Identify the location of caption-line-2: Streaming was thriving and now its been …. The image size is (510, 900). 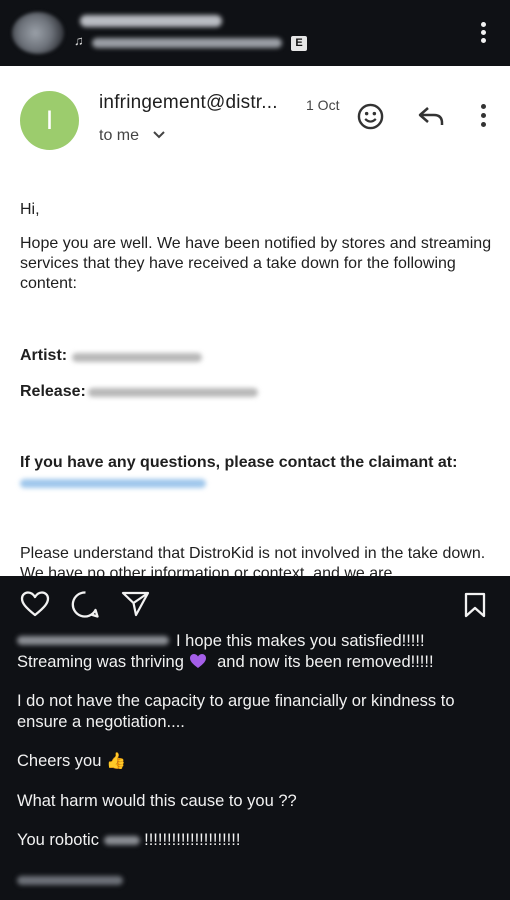
(225, 662).